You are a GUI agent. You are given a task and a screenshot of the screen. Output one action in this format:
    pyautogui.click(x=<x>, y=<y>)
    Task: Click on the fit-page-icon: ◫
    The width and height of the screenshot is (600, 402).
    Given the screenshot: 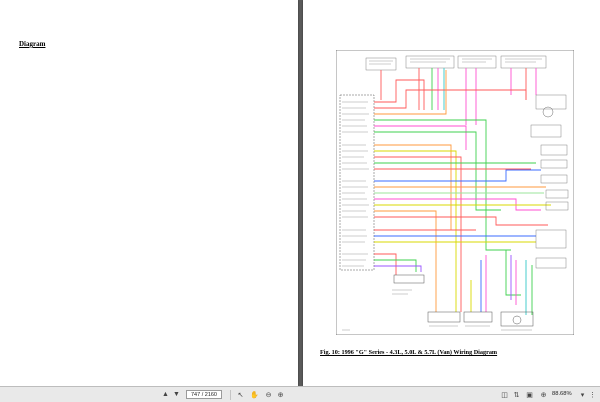 What is the action you would take?
    pyautogui.click(x=504, y=394)
    